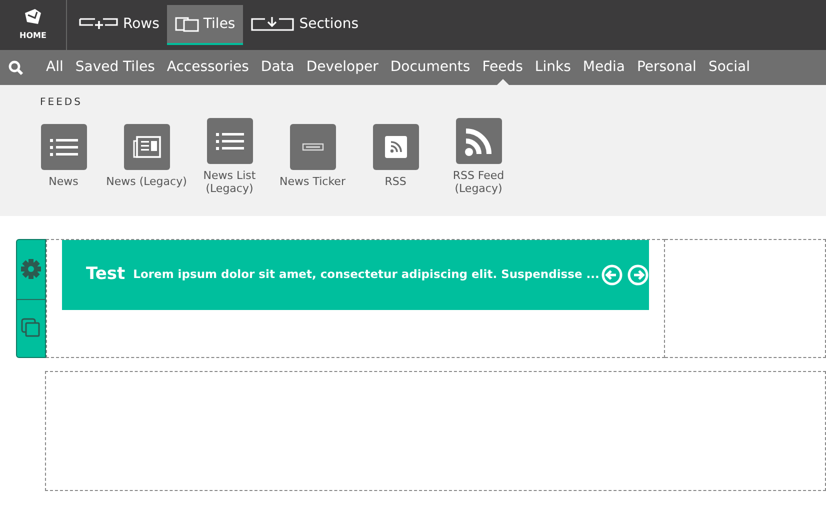  I want to click on gear-icon, so click(31, 269).